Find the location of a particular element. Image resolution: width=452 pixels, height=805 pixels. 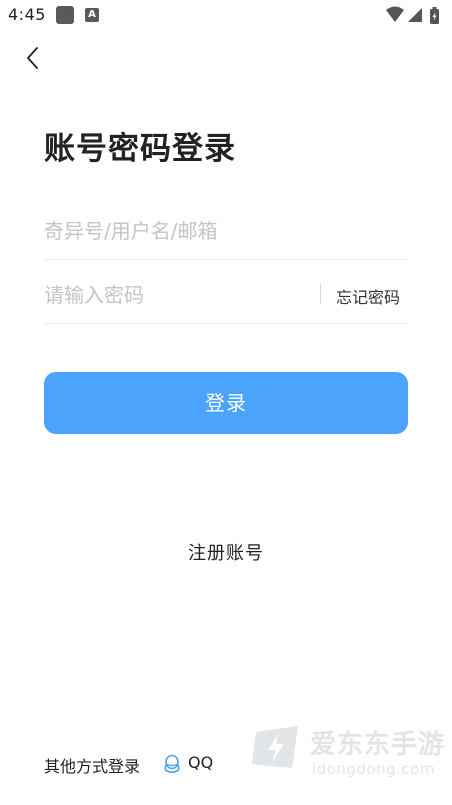

watermark: 爱东东手游 idongdong.com is located at coordinates (346, 753).